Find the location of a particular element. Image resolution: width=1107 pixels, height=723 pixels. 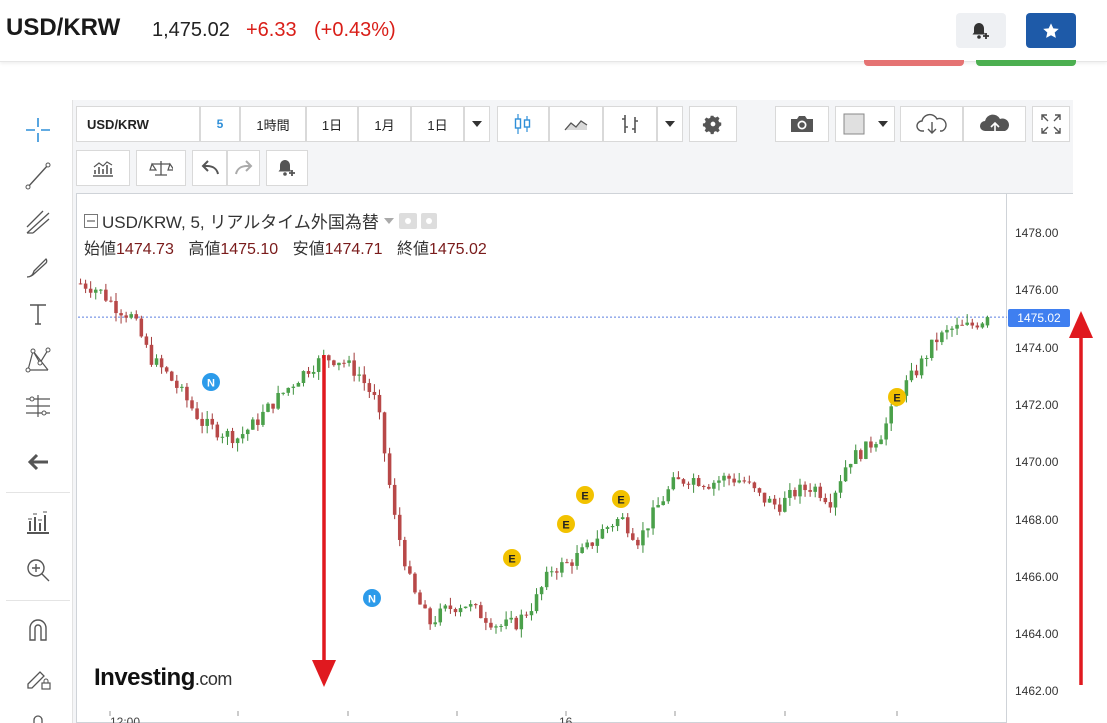

prediction-tool is located at coordinates (38, 406).